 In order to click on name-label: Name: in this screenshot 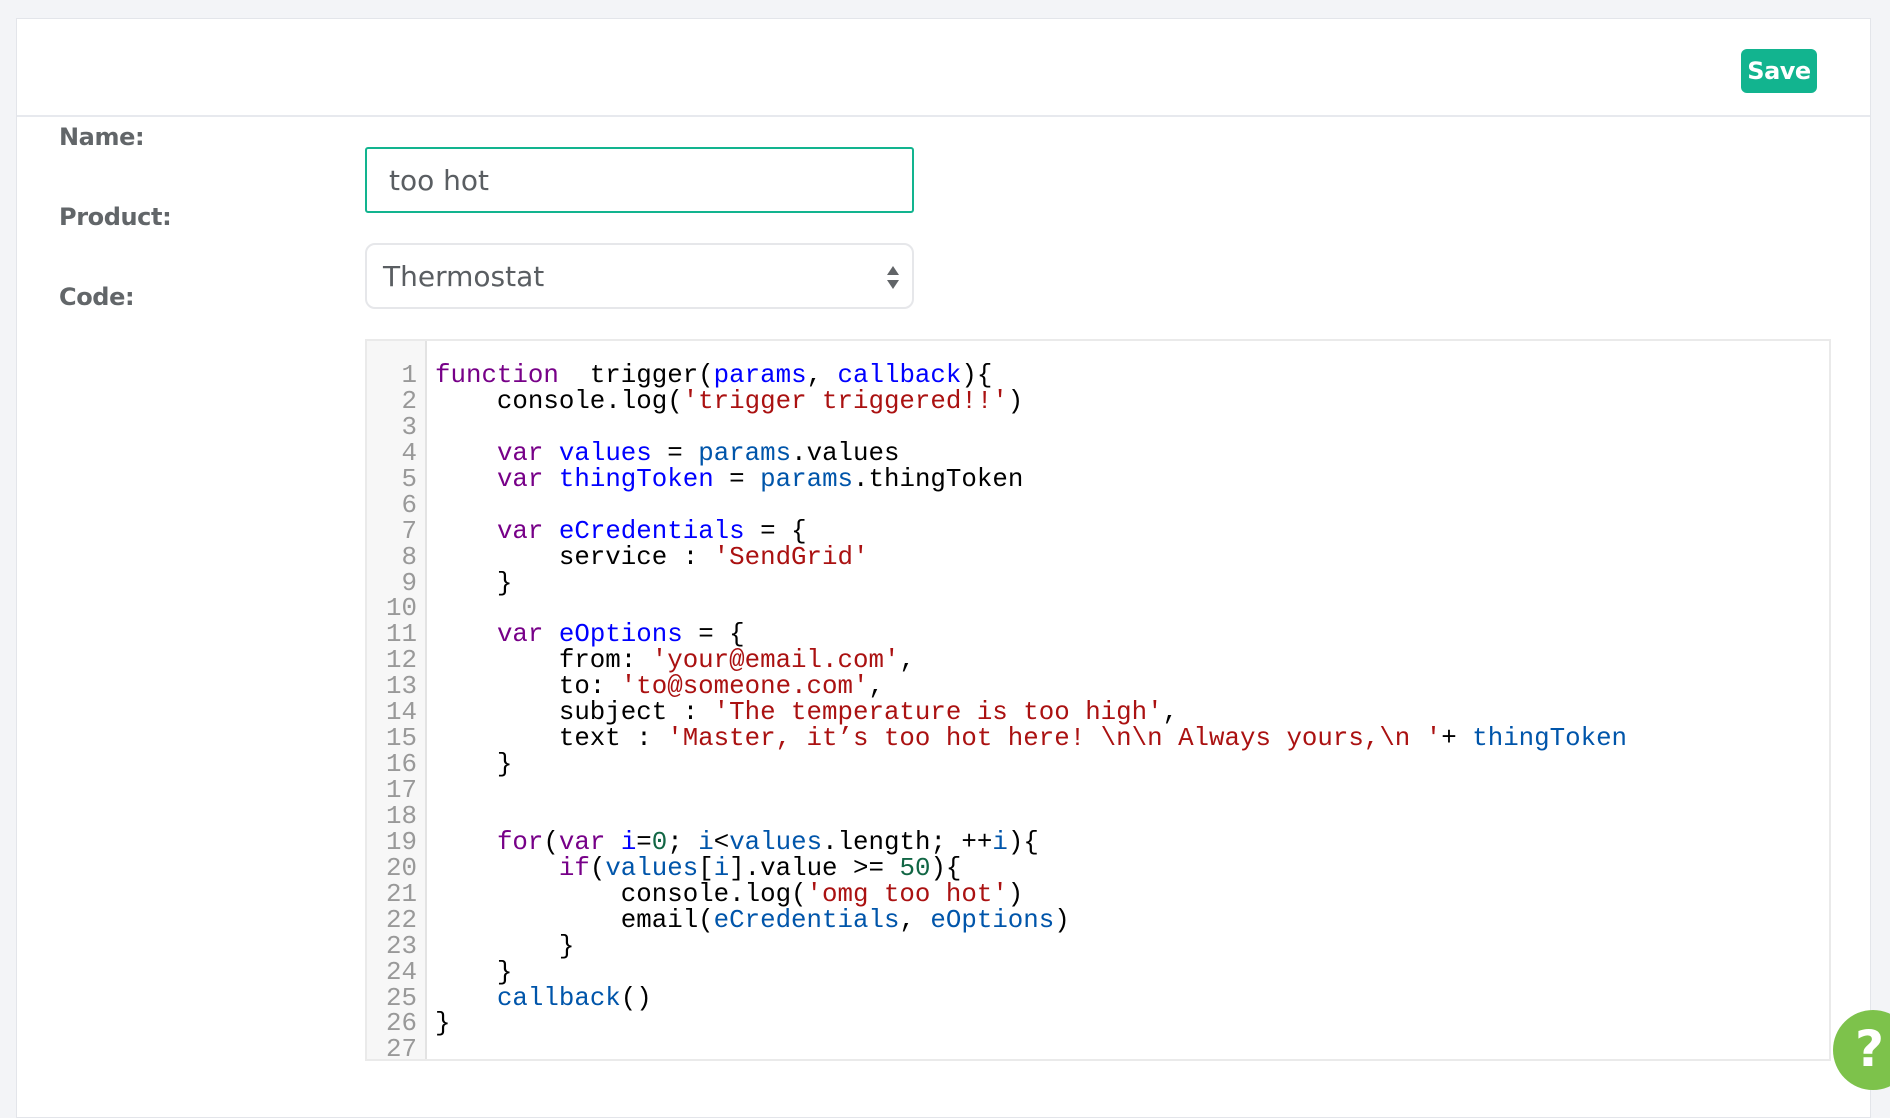, I will do `click(102, 137)`.